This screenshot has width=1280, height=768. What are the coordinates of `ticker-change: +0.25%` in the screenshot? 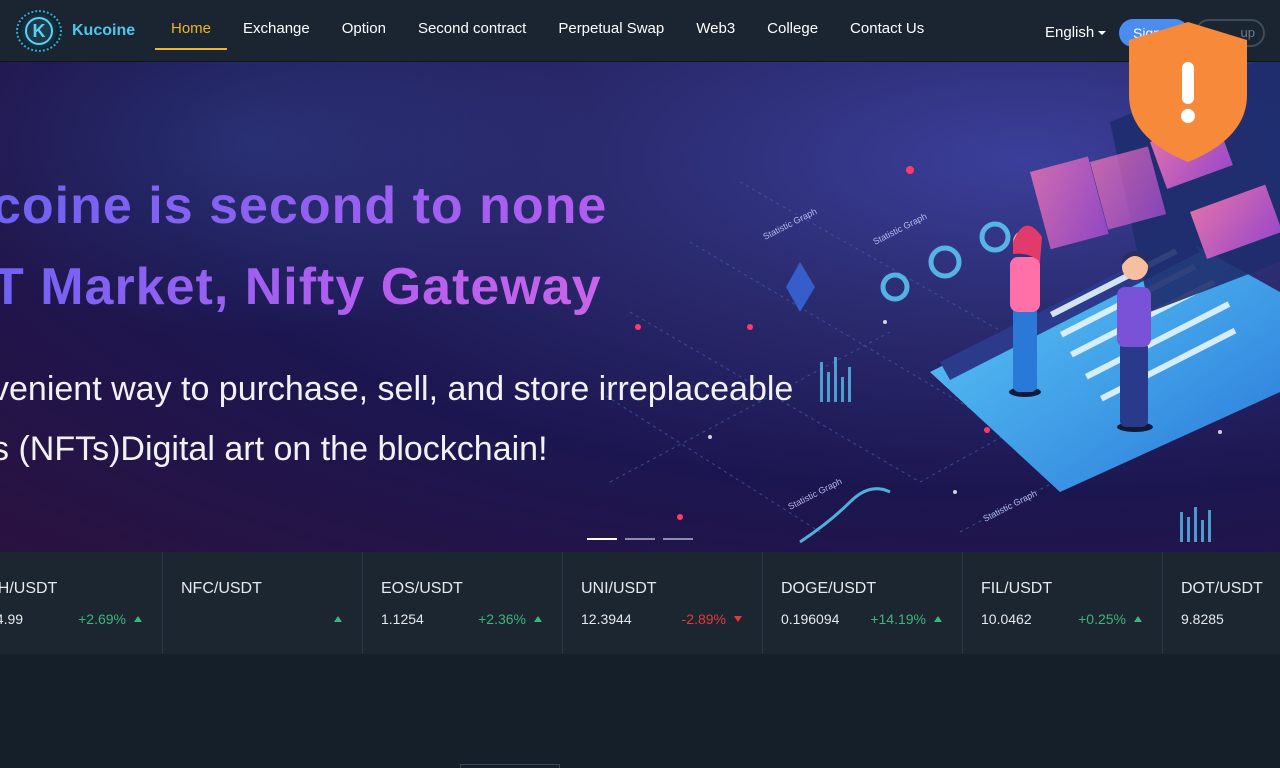 It's located at (1102, 619).